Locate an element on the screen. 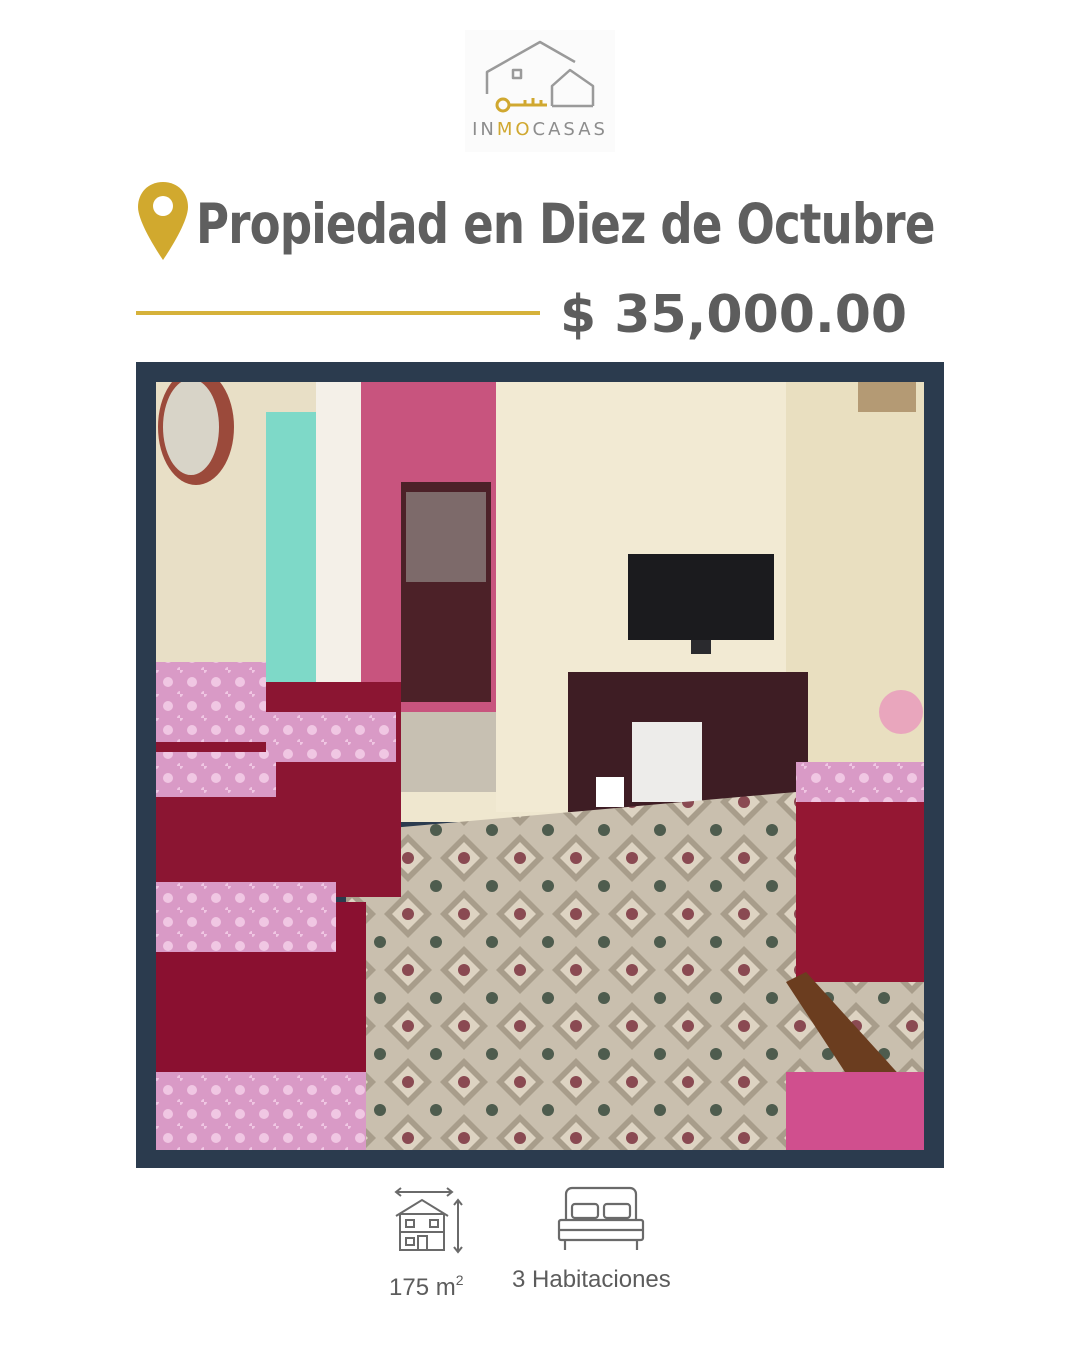 The width and height of the screenshot is (1080, 1350). house-area-icon is located at coordinates (428, 1220).